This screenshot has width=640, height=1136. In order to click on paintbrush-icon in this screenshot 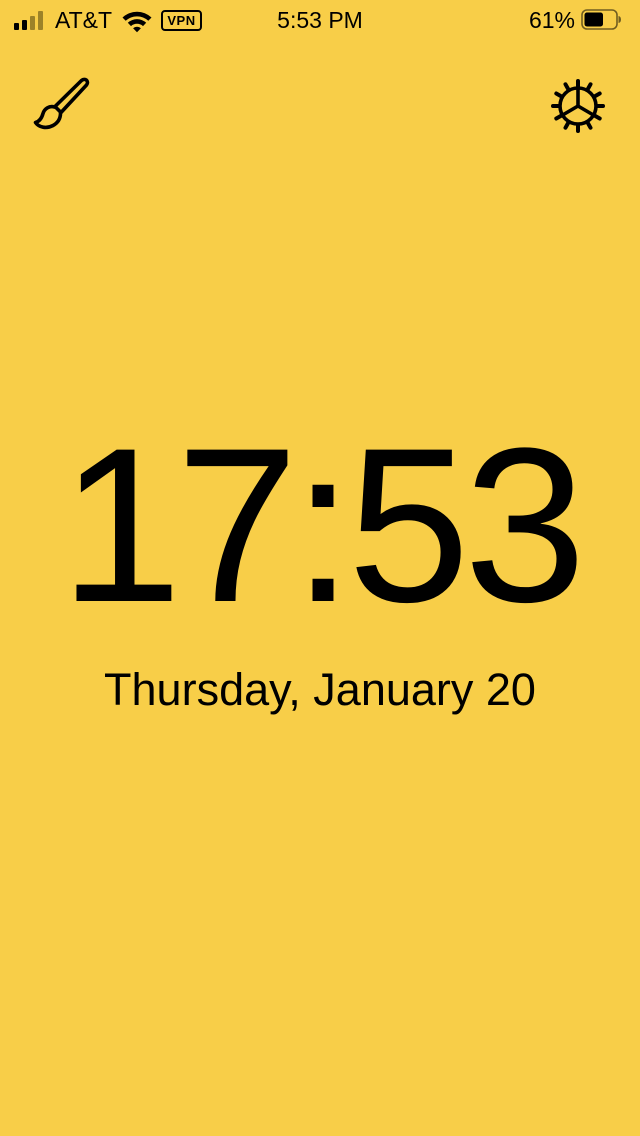, I will do `click(61, 105)`.